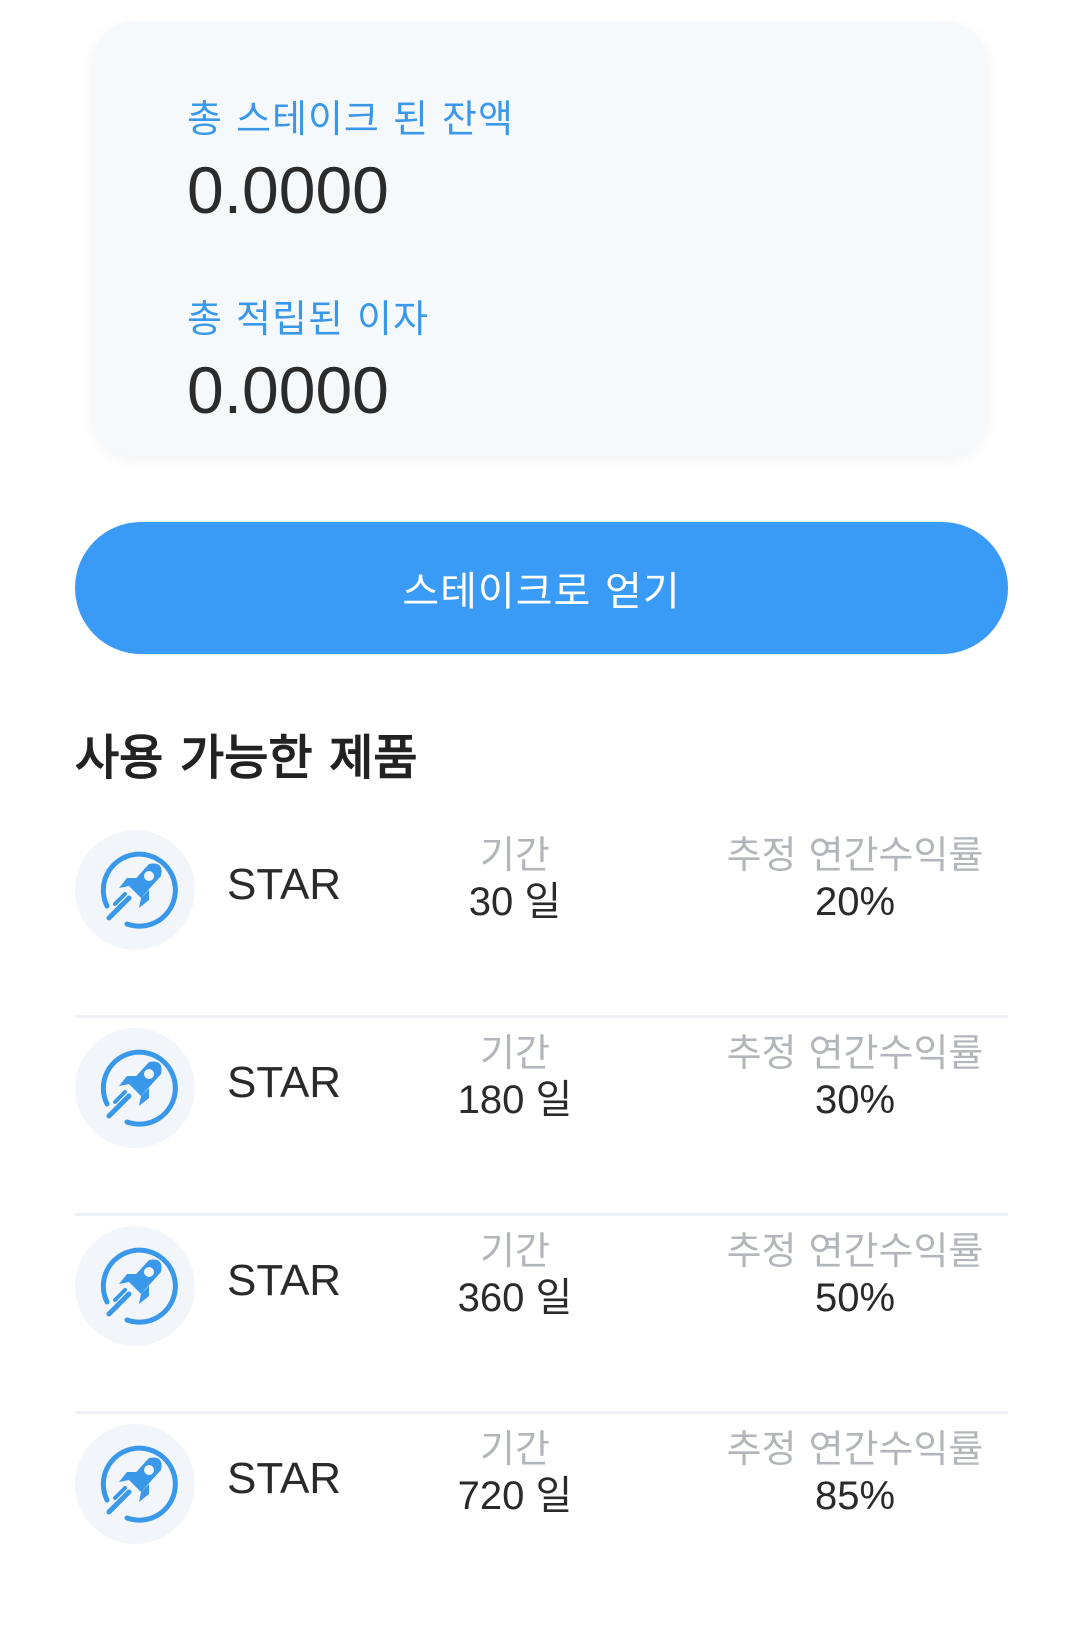 Image resolution: width=1080 pixels, height=1625 pixels. I want to click on total-staked-value: 0.0000, so click(288, 190).